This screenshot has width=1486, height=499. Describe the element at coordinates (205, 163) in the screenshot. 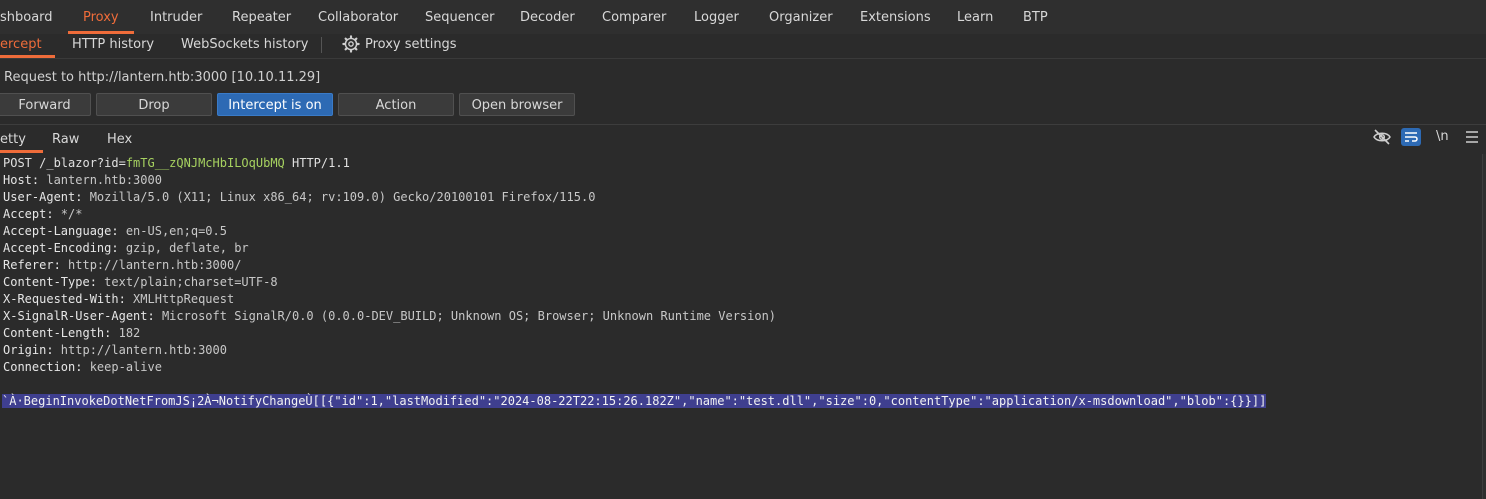

I see `request-id-param: fmTG__zQNJMcHbILOqUbMQ` at that location.